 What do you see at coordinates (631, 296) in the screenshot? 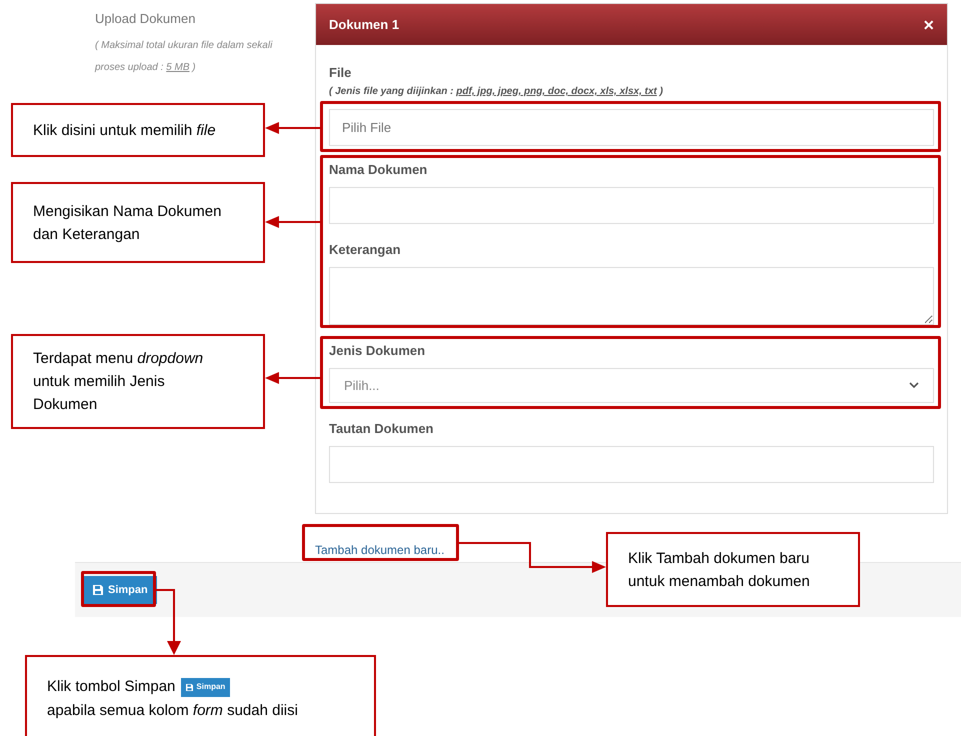
I see `text-area` at bounding box center [631, 296].